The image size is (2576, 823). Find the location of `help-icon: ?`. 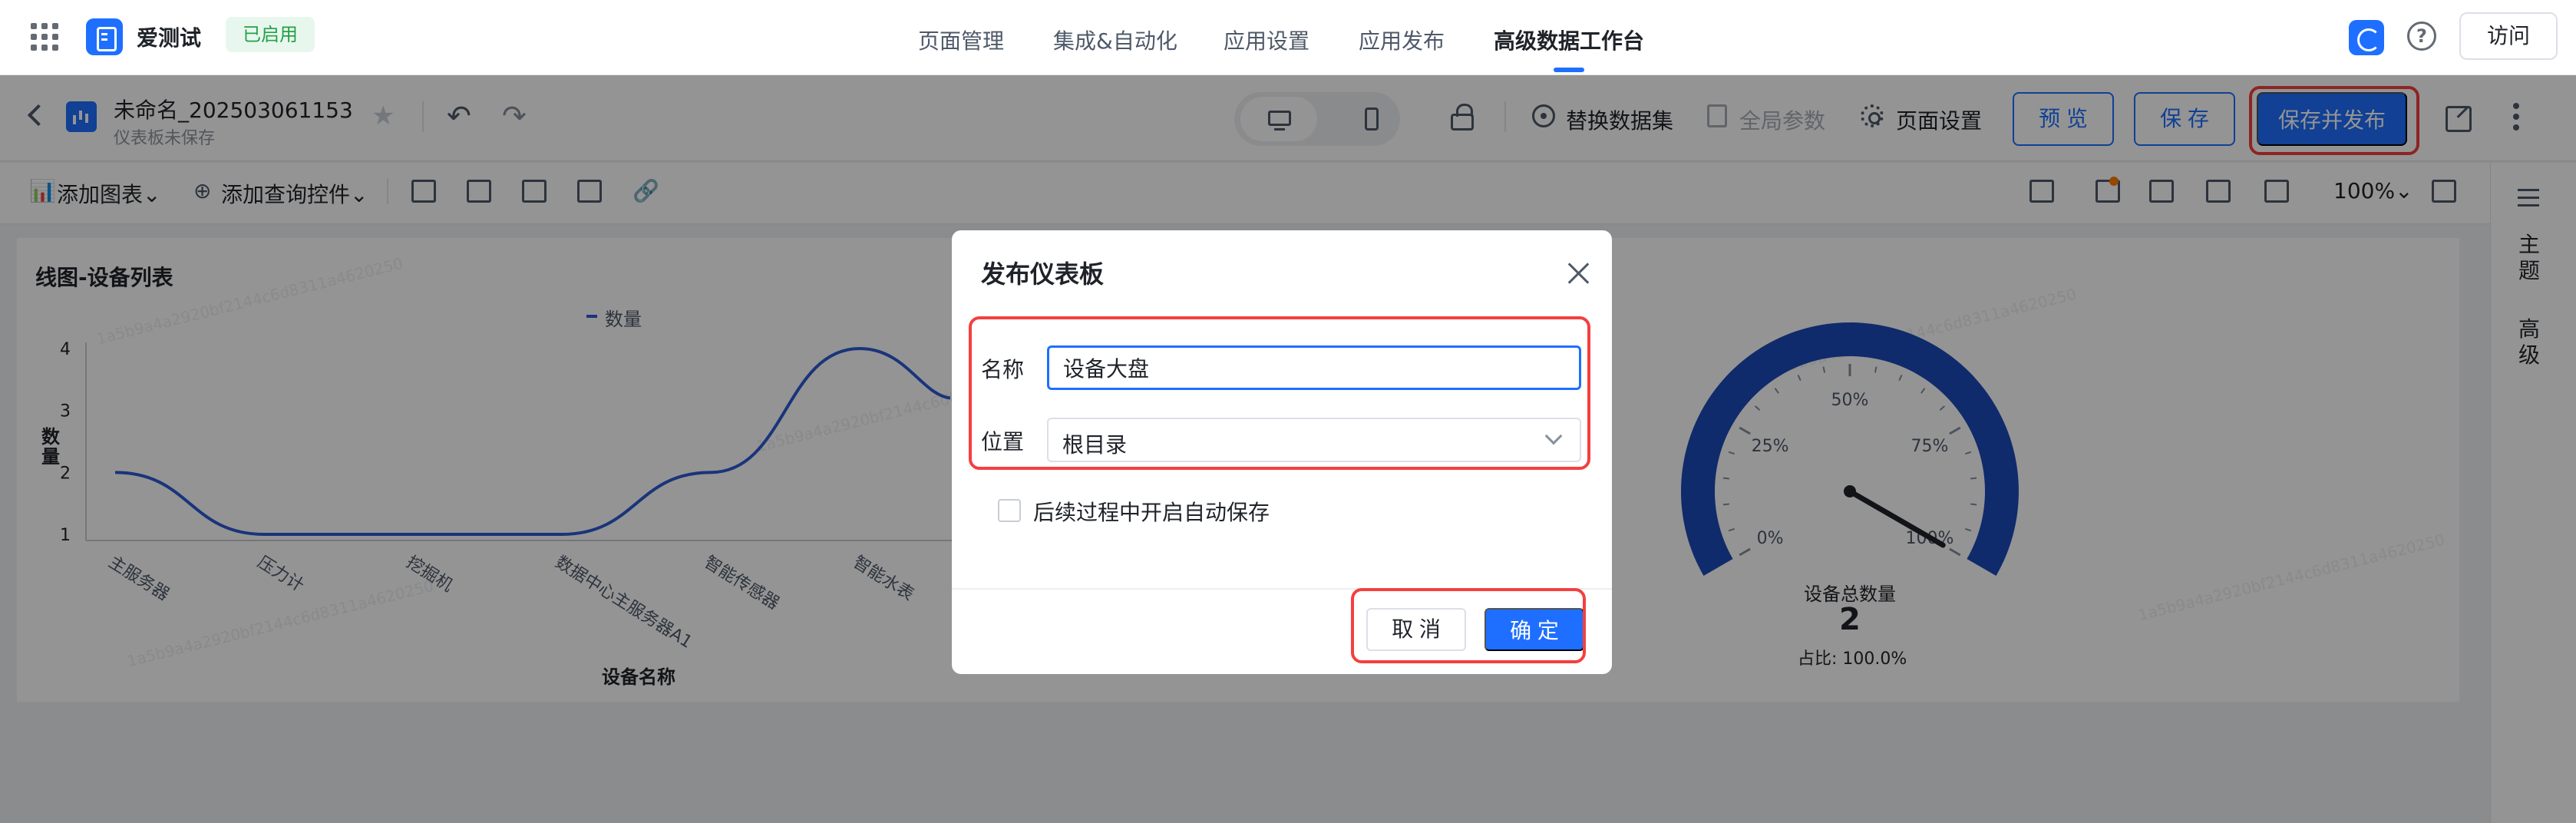

help-icon: ? is located at coordinates (2421, 36).